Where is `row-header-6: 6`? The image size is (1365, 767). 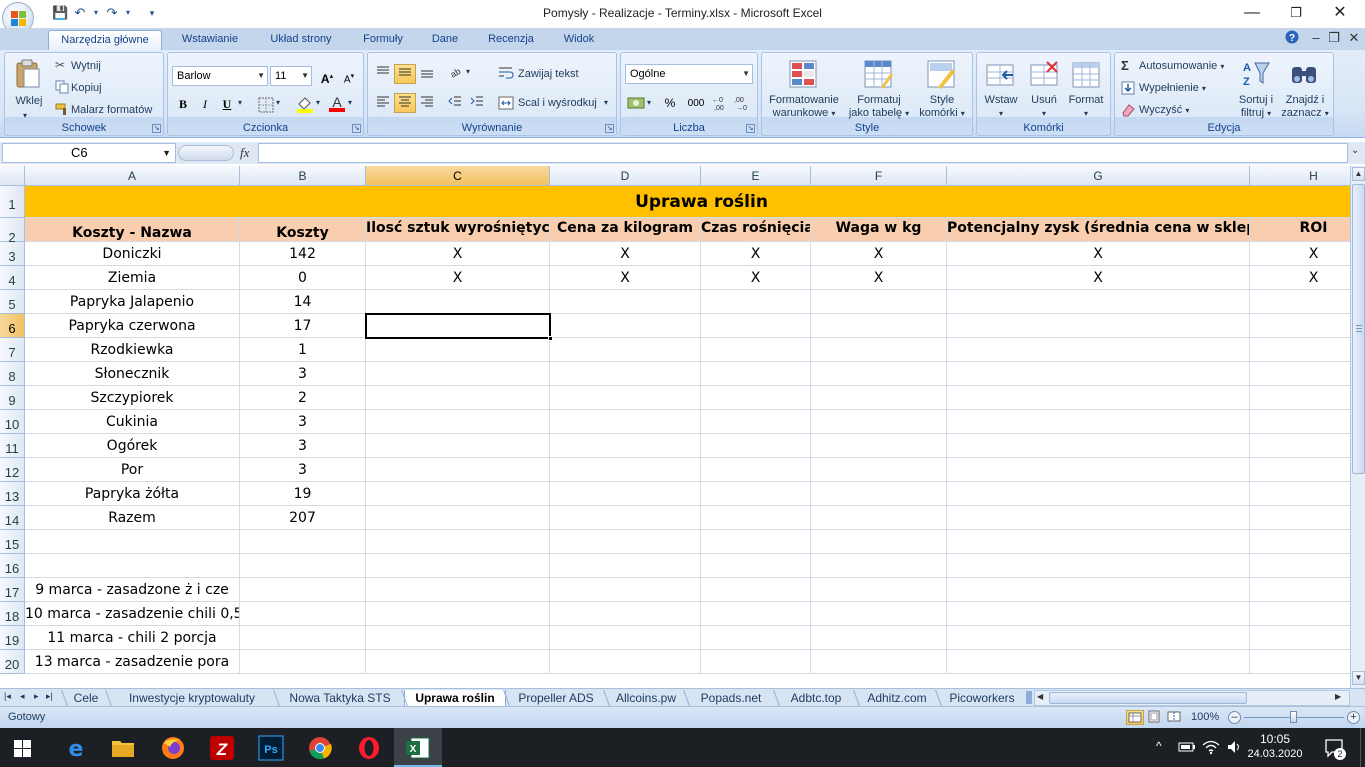
row-header-6: 6 is located at coordinates (12, 326).